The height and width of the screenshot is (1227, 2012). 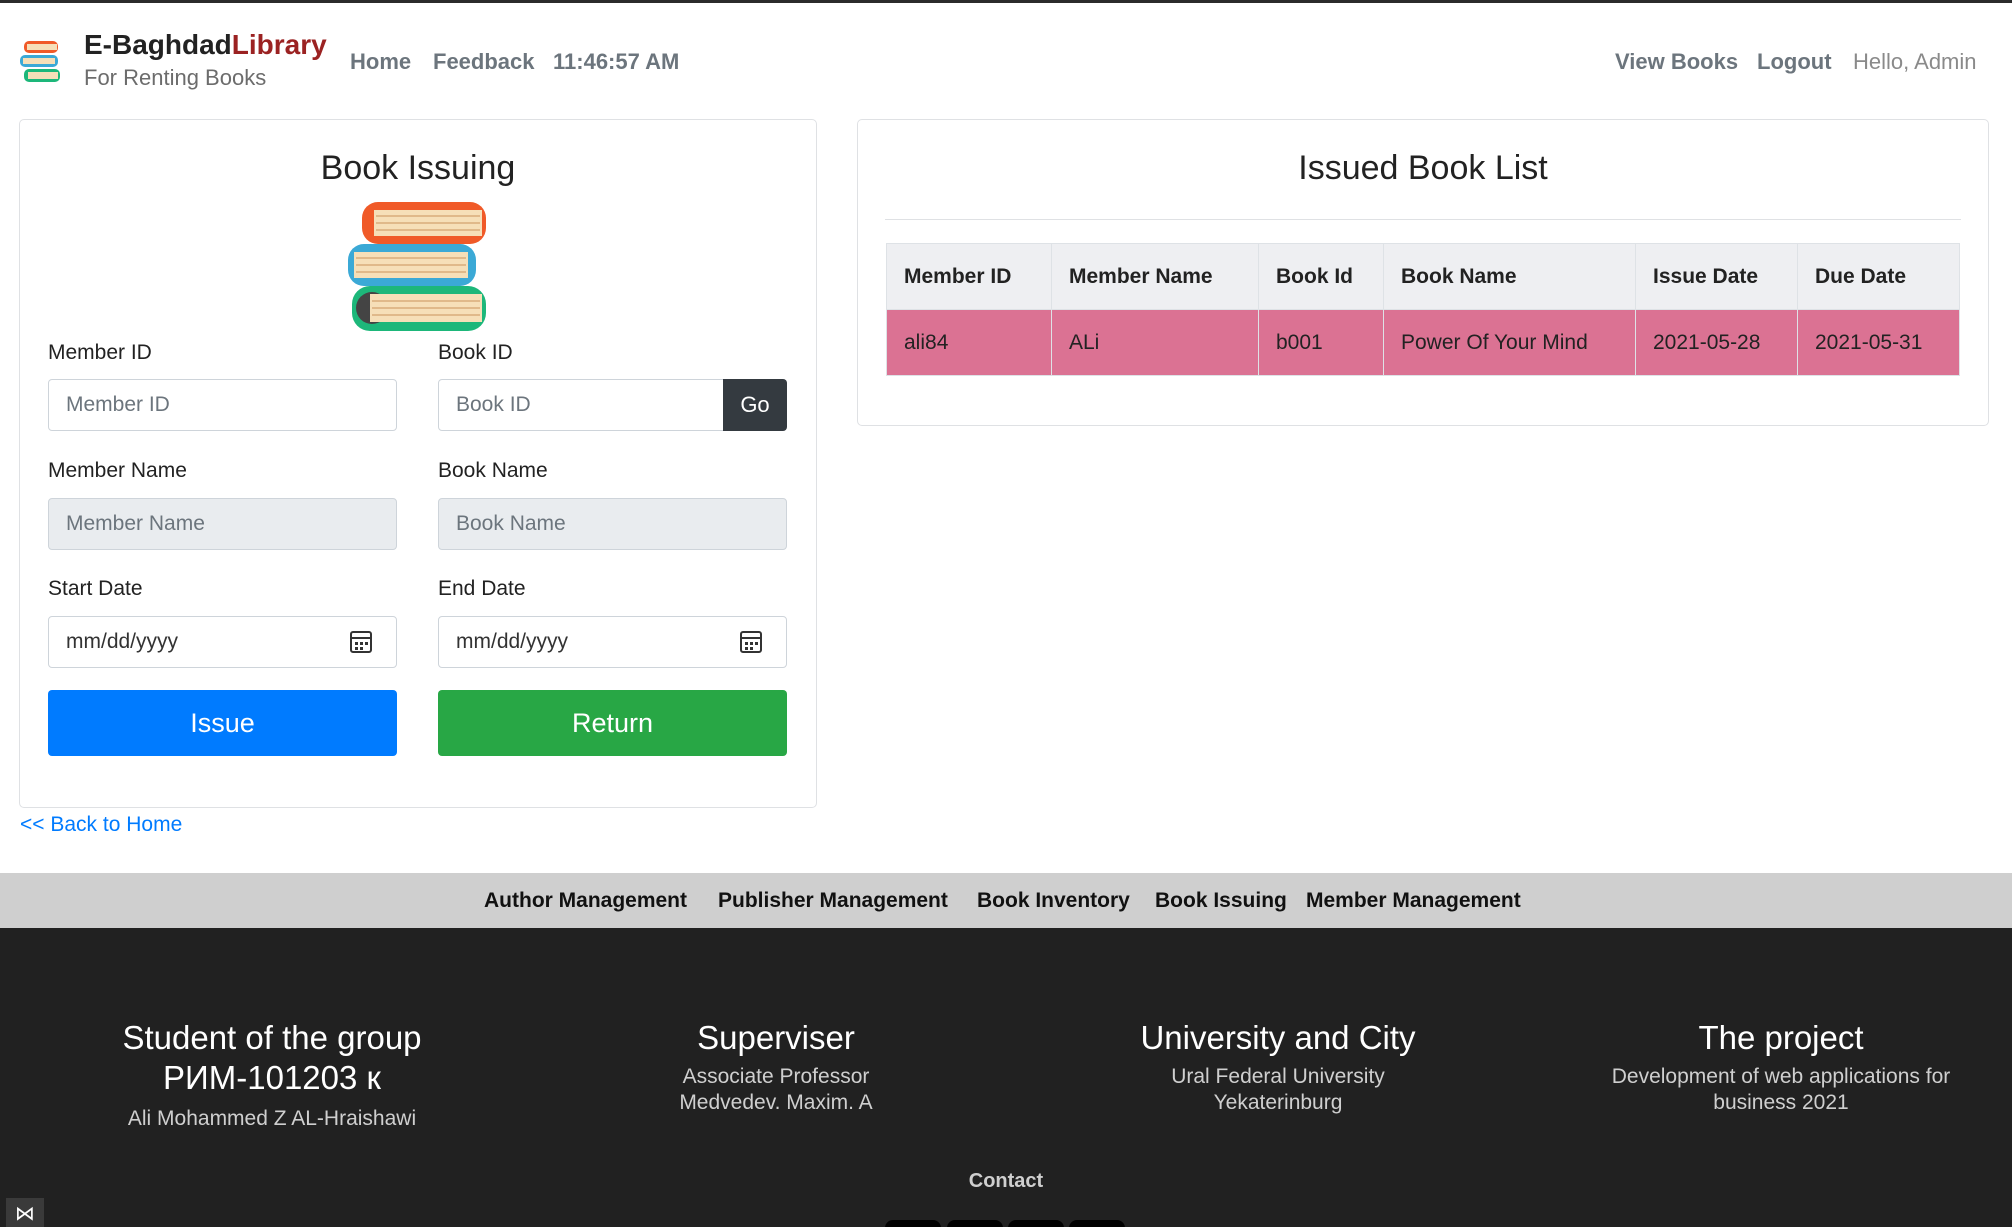 I want to click on nav-clock: 11:46:57 AM, so click(x=616, y=61).